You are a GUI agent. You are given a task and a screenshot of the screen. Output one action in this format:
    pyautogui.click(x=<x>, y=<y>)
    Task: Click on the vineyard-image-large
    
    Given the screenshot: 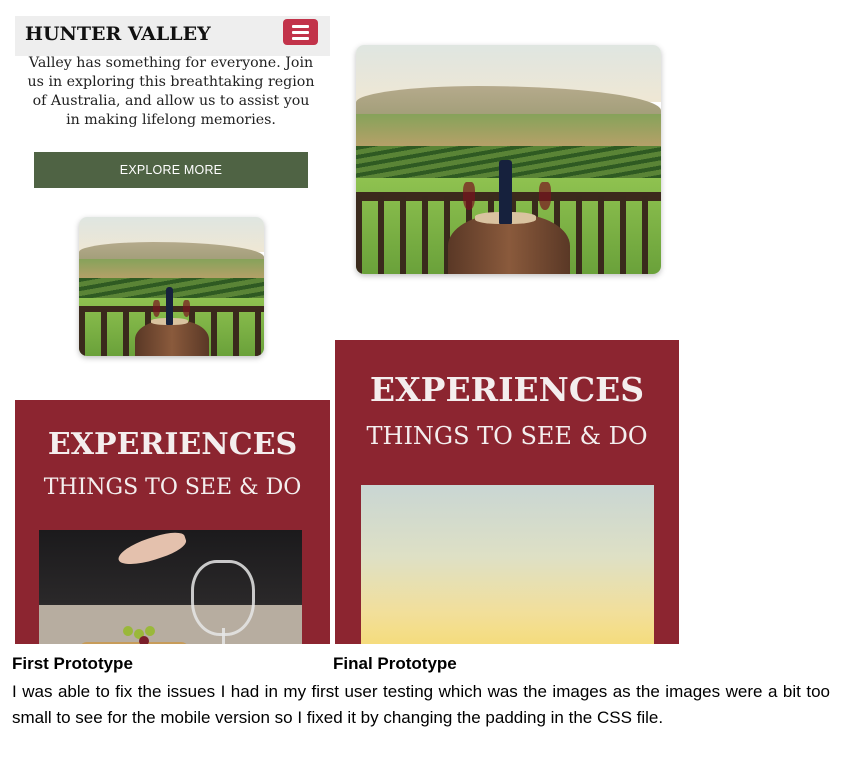 What is the action you would take?
    pyautogui.click(x=508, y=159)
    